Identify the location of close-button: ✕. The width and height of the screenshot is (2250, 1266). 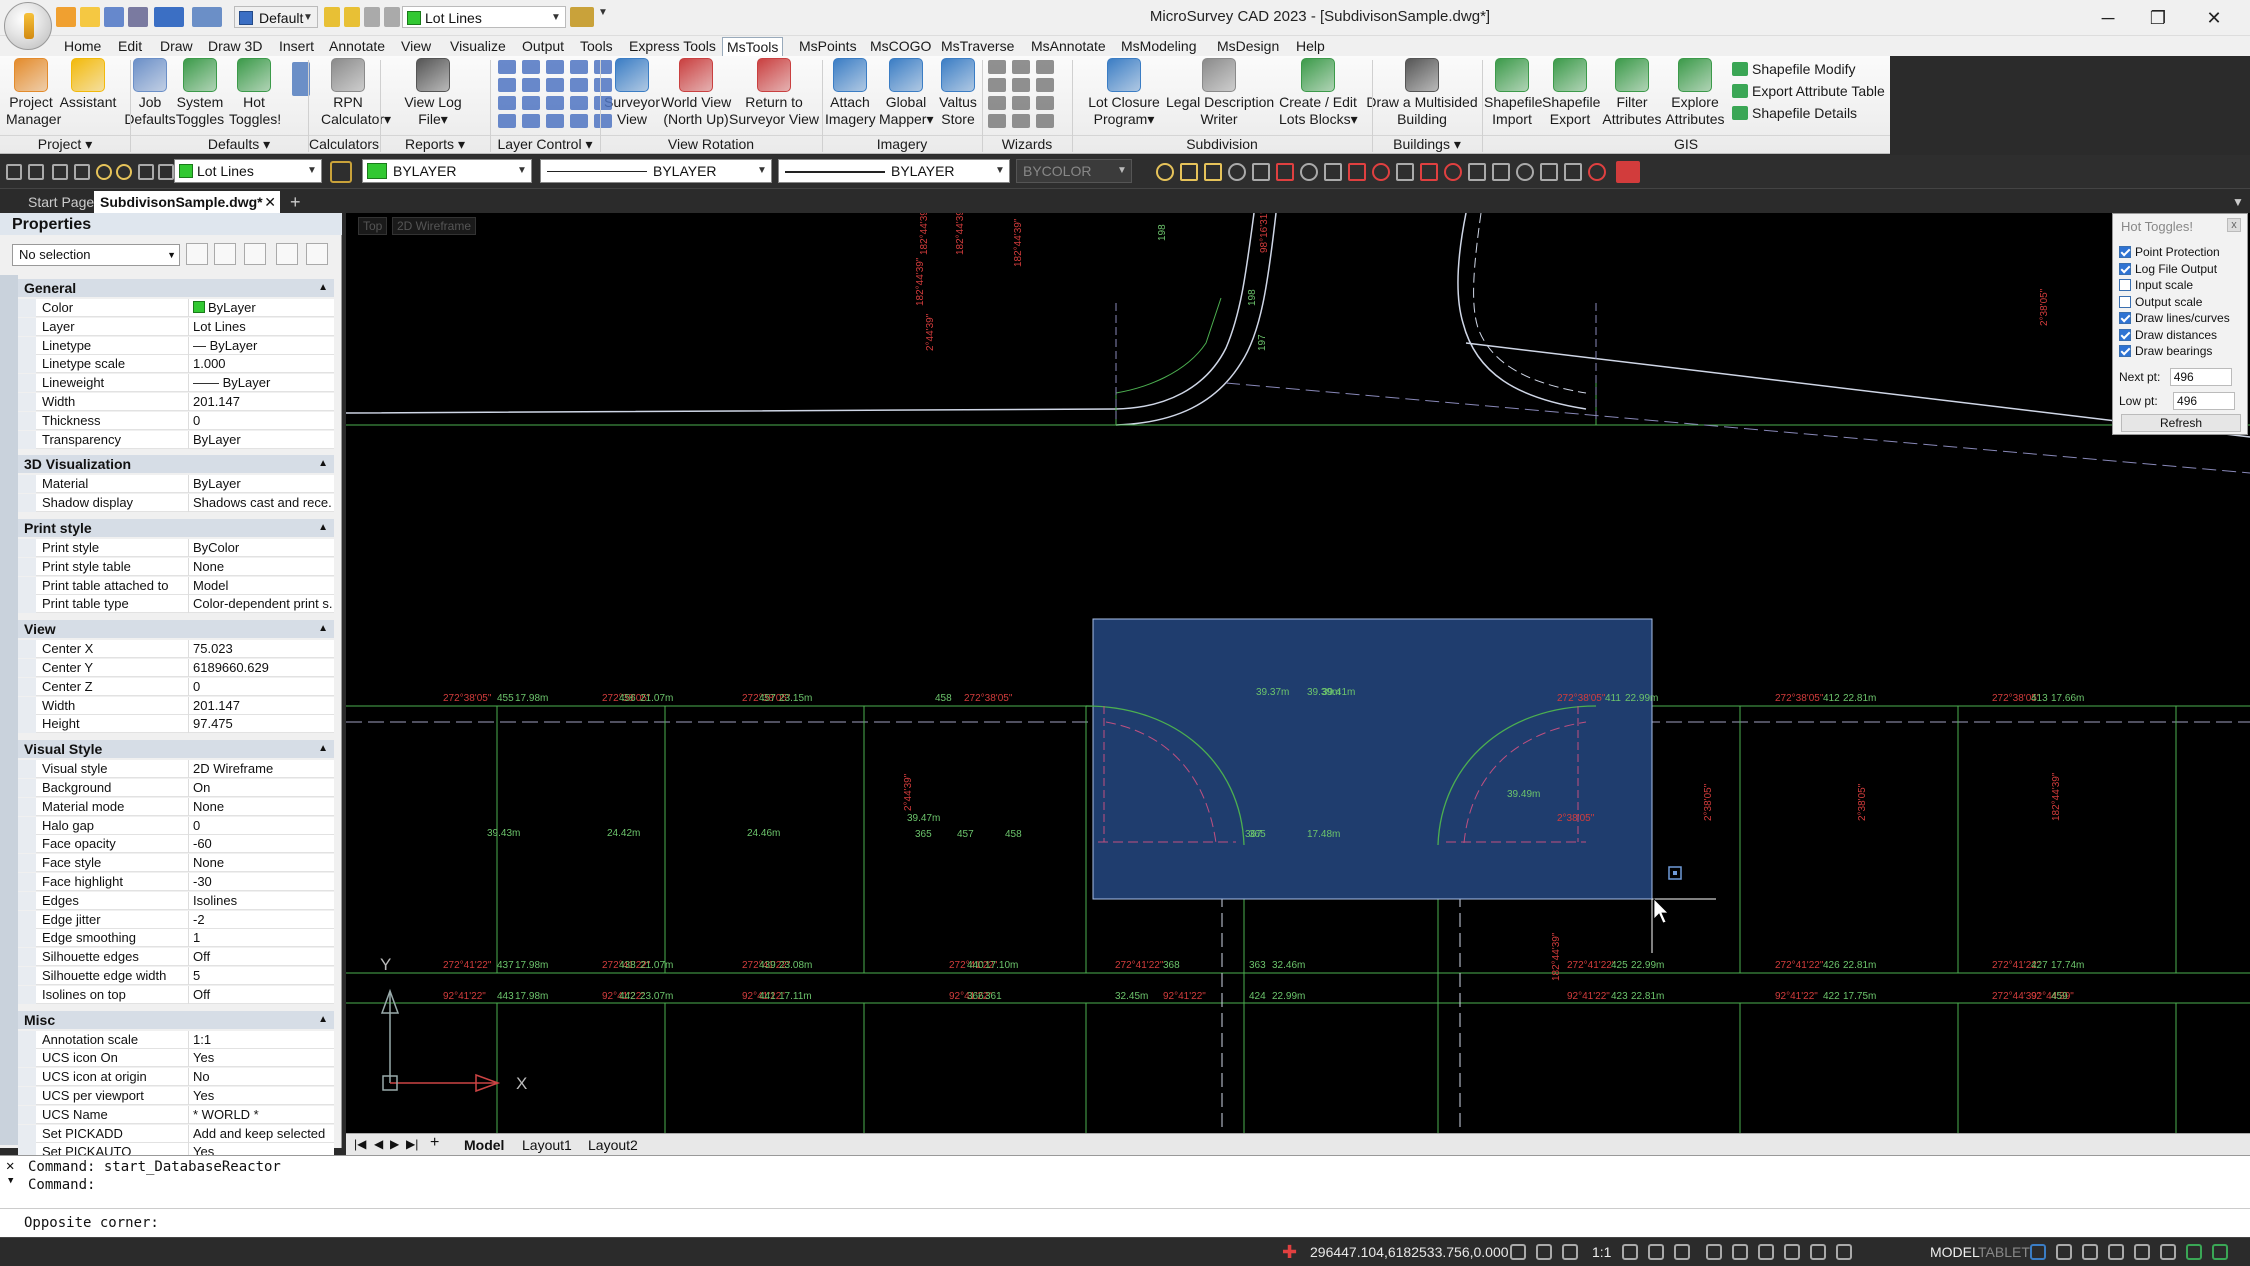
(2214, 18).